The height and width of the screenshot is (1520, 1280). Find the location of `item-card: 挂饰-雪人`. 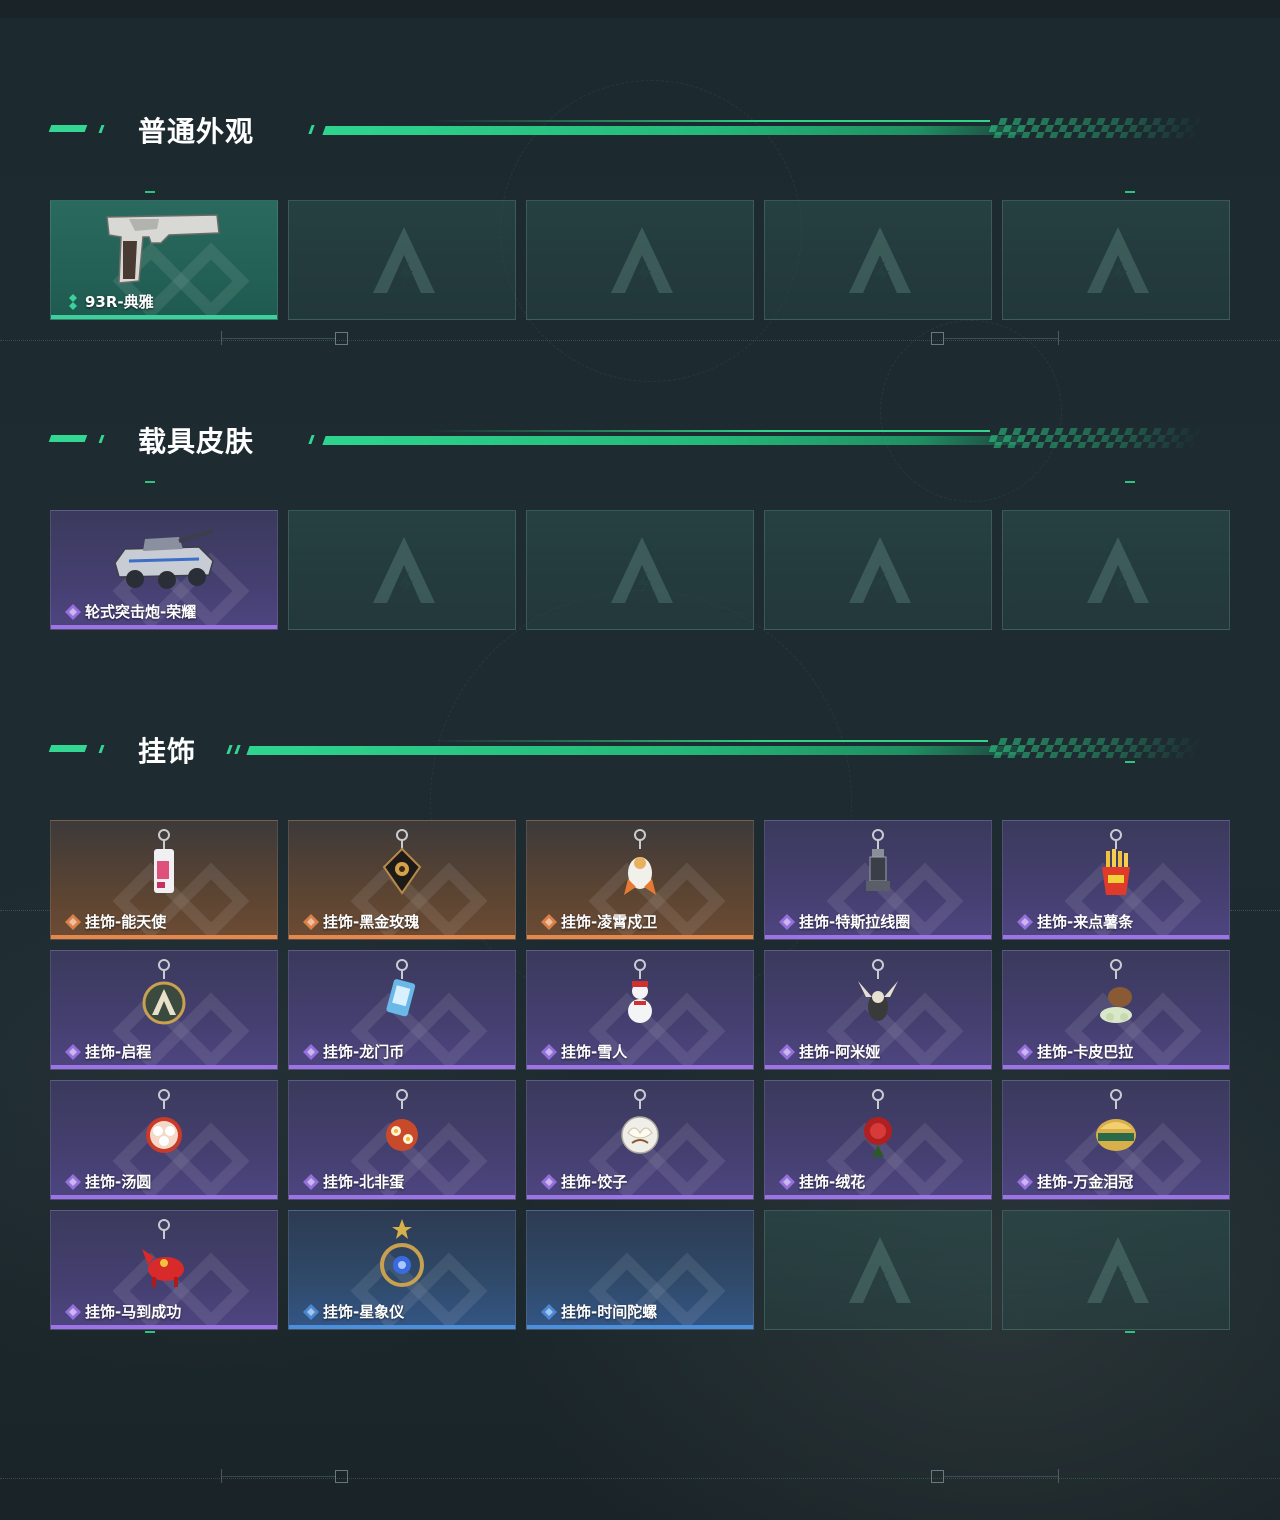

item-card: 挂饰-雪人 is located at coordinates (640, 1010).